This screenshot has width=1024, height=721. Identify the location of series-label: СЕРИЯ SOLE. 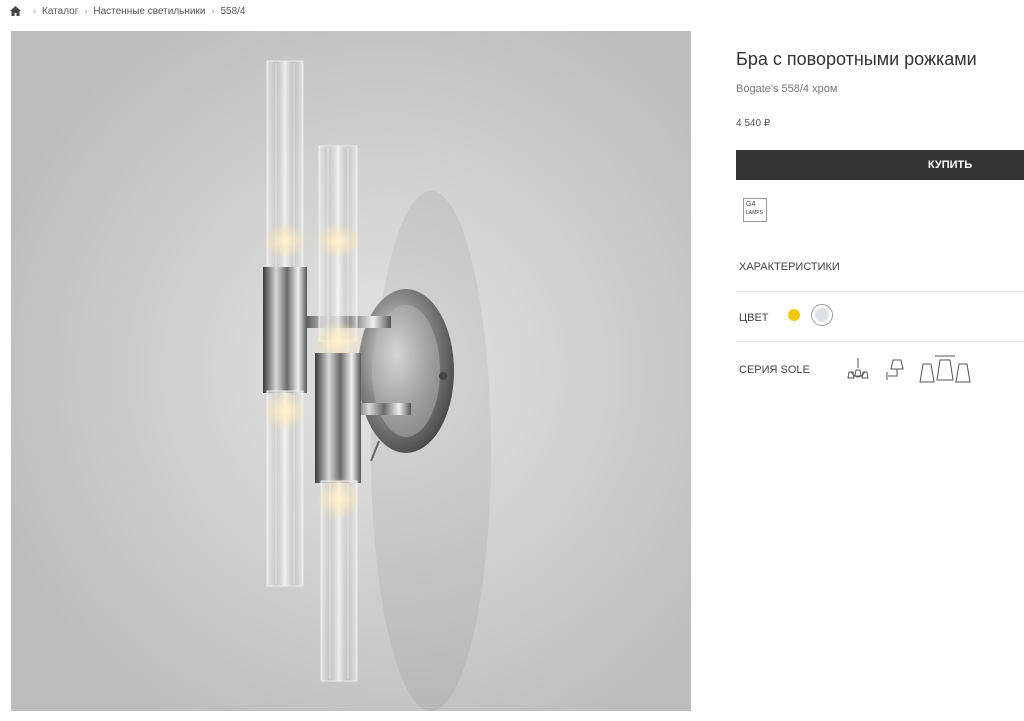
(774, 370).